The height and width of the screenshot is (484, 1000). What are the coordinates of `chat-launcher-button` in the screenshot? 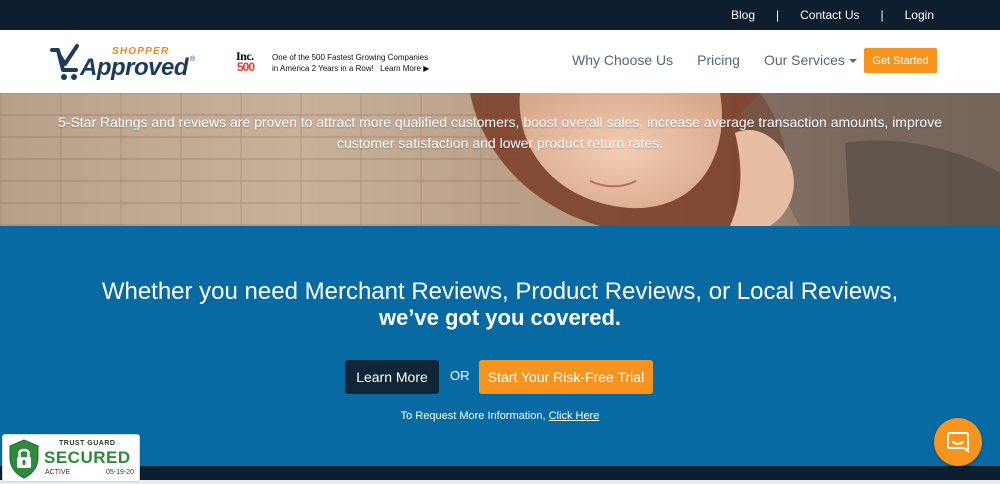 It's located at (958, 442).